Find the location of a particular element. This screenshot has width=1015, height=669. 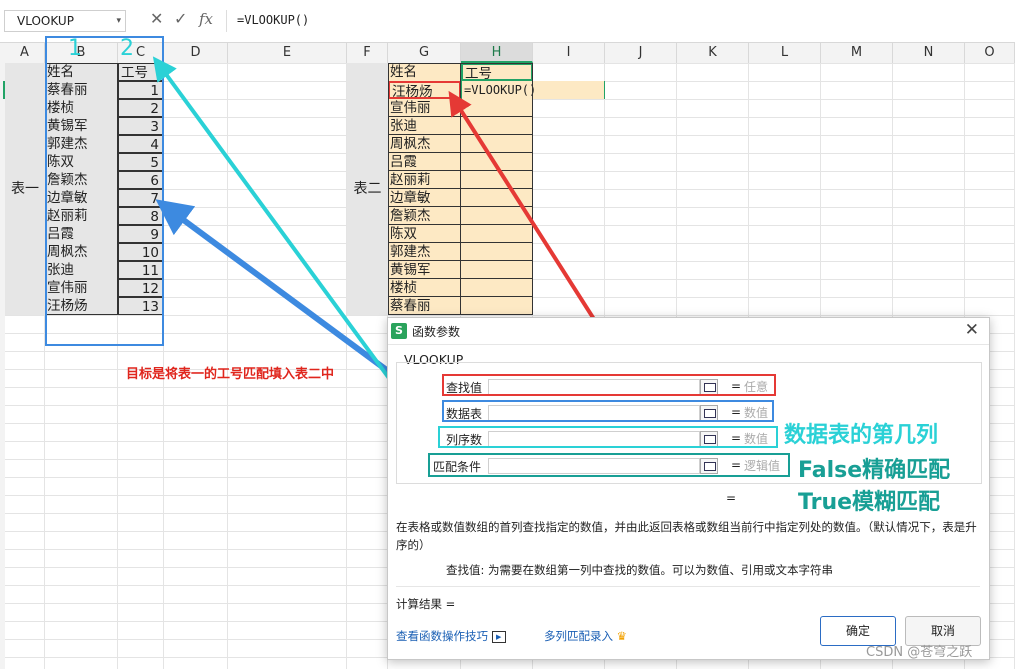

dialog-title: 函数参数 is located at coordinates (436, 332).